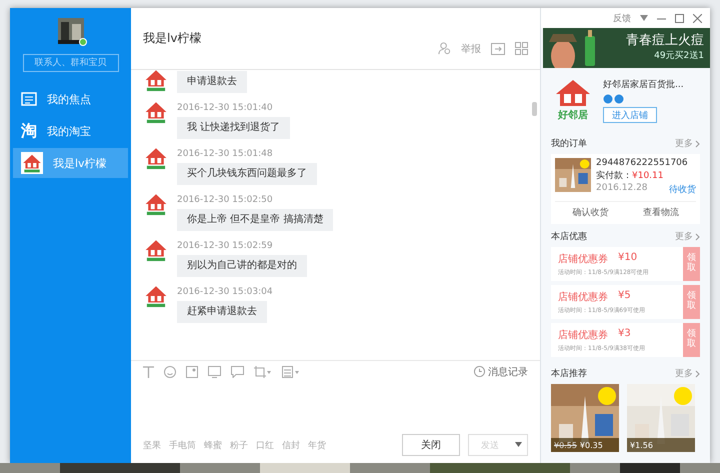 The image size is (720, 473). Describe the element at coordinates (70, 131) in the screenshot. I see `sidebar-item: 淘 我的淘宝` at that location.